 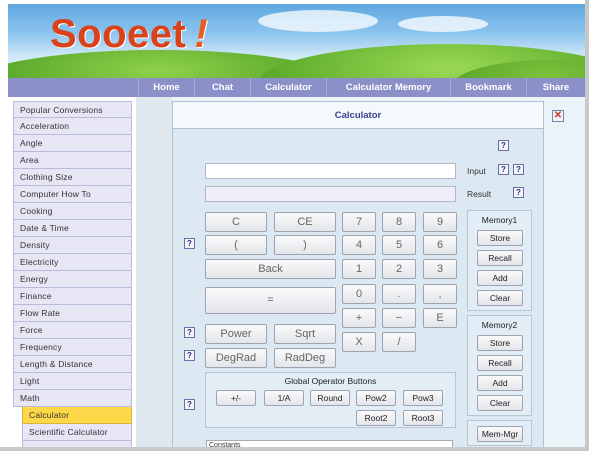 What do you see at coordinates (72, 245) in the screenshot?
I see `sidebar-item-density: Density` at bounding box center [72, 245].